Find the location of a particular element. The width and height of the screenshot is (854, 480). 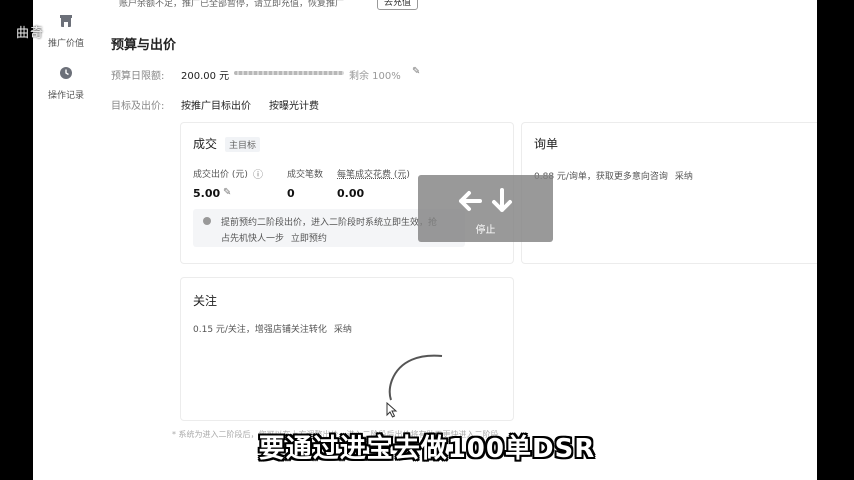

budget-value: 200.00 元 is located at coordinates (205, 76).